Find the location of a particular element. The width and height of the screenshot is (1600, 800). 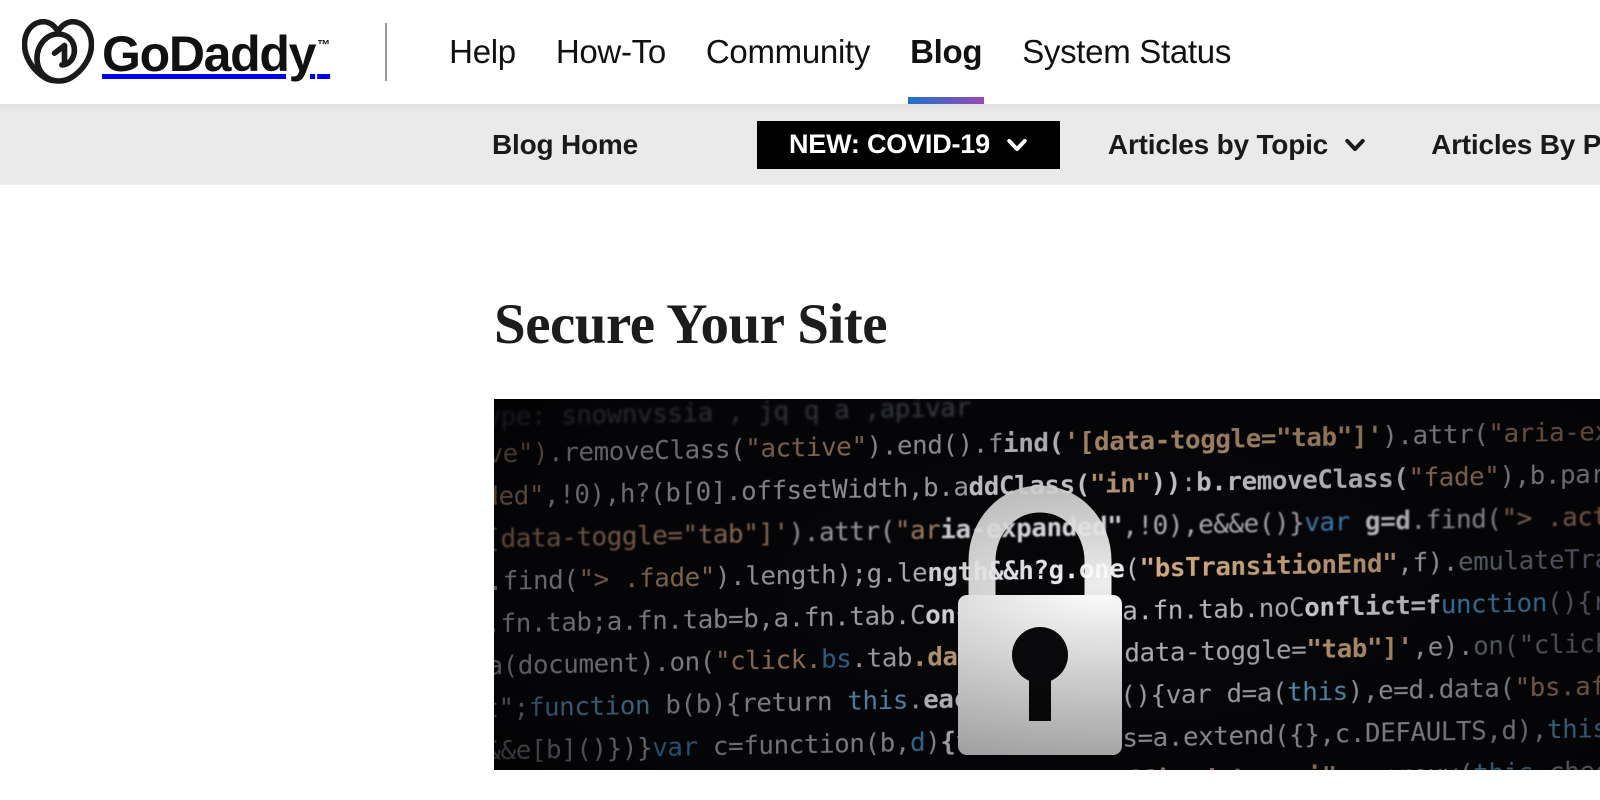

godaddy-logo-link: GoDaddy ™ is located at coordinates (176, 52).